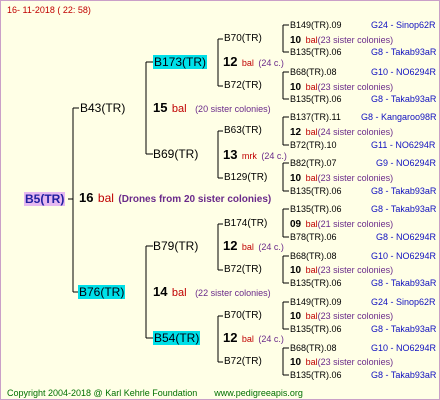  I want to click on gen4-origin: G24 - Sinop62R, so click(403, 25).